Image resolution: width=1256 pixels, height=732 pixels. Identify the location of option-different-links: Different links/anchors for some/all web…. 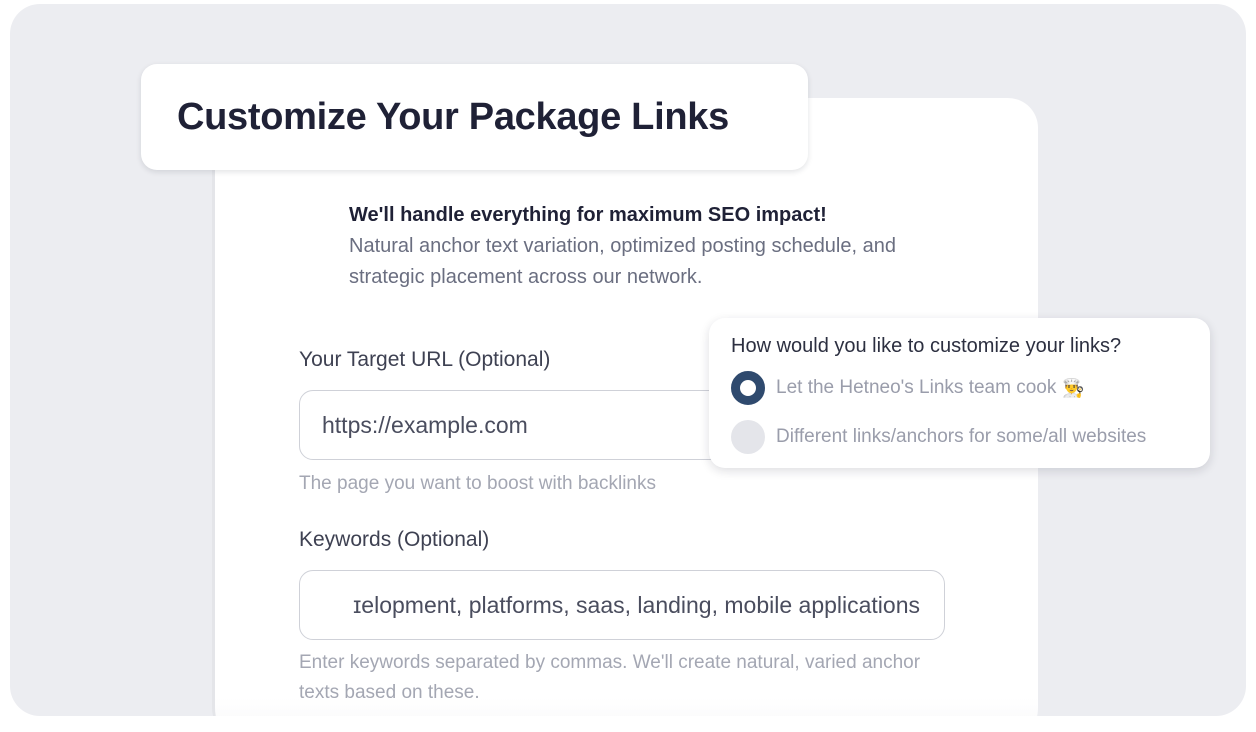
(938, 437).